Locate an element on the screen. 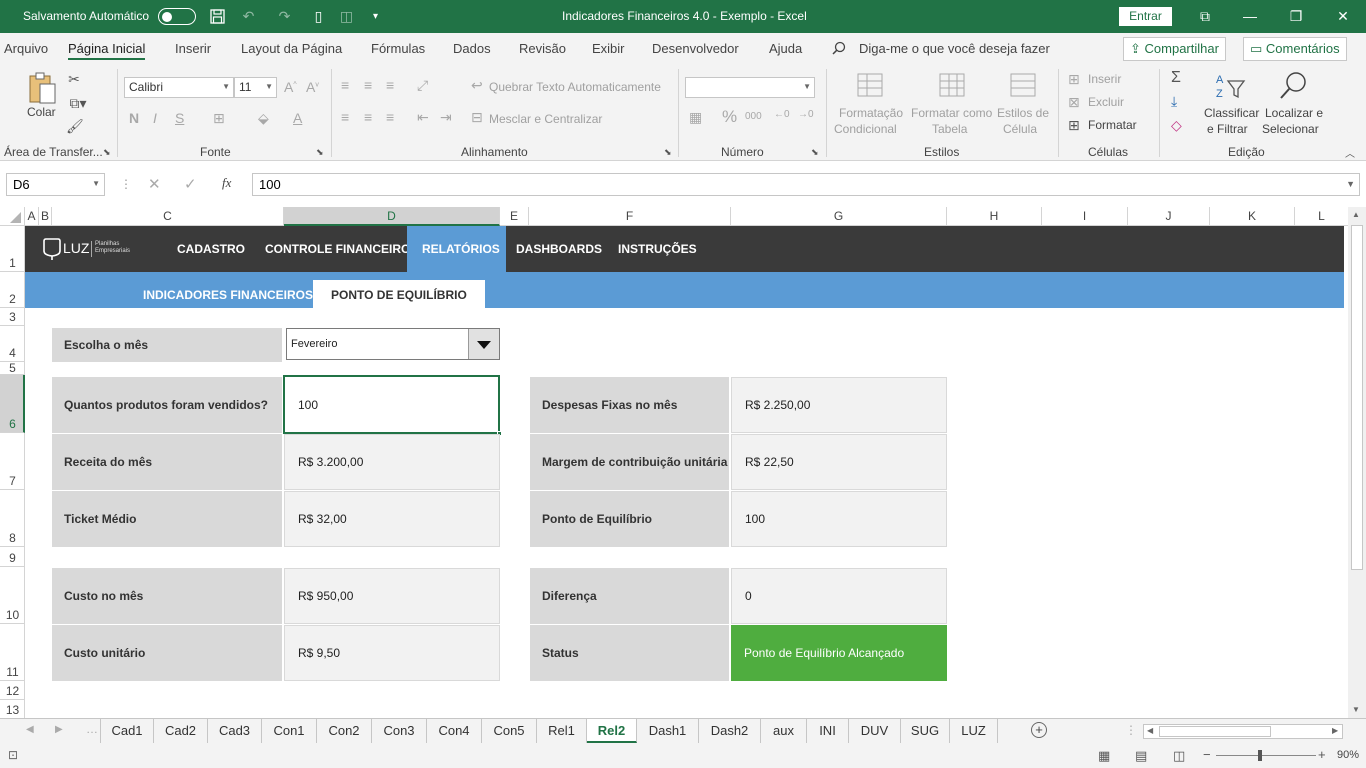 The image size is (1366, 768). autosum-icon: Σ is located at coordinates (1176, 78).